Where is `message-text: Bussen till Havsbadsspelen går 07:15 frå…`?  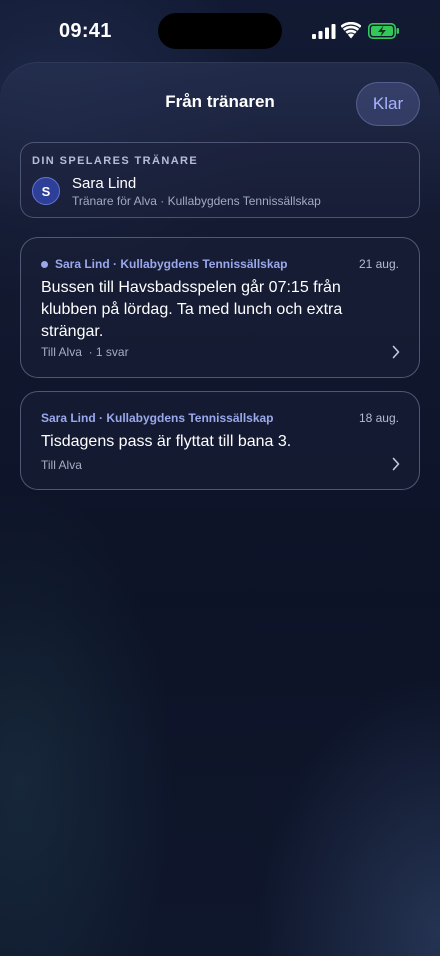
message-text: Bussen till Havsbadsspelen går 07:15 frå… is located at coordinates (192, 309).